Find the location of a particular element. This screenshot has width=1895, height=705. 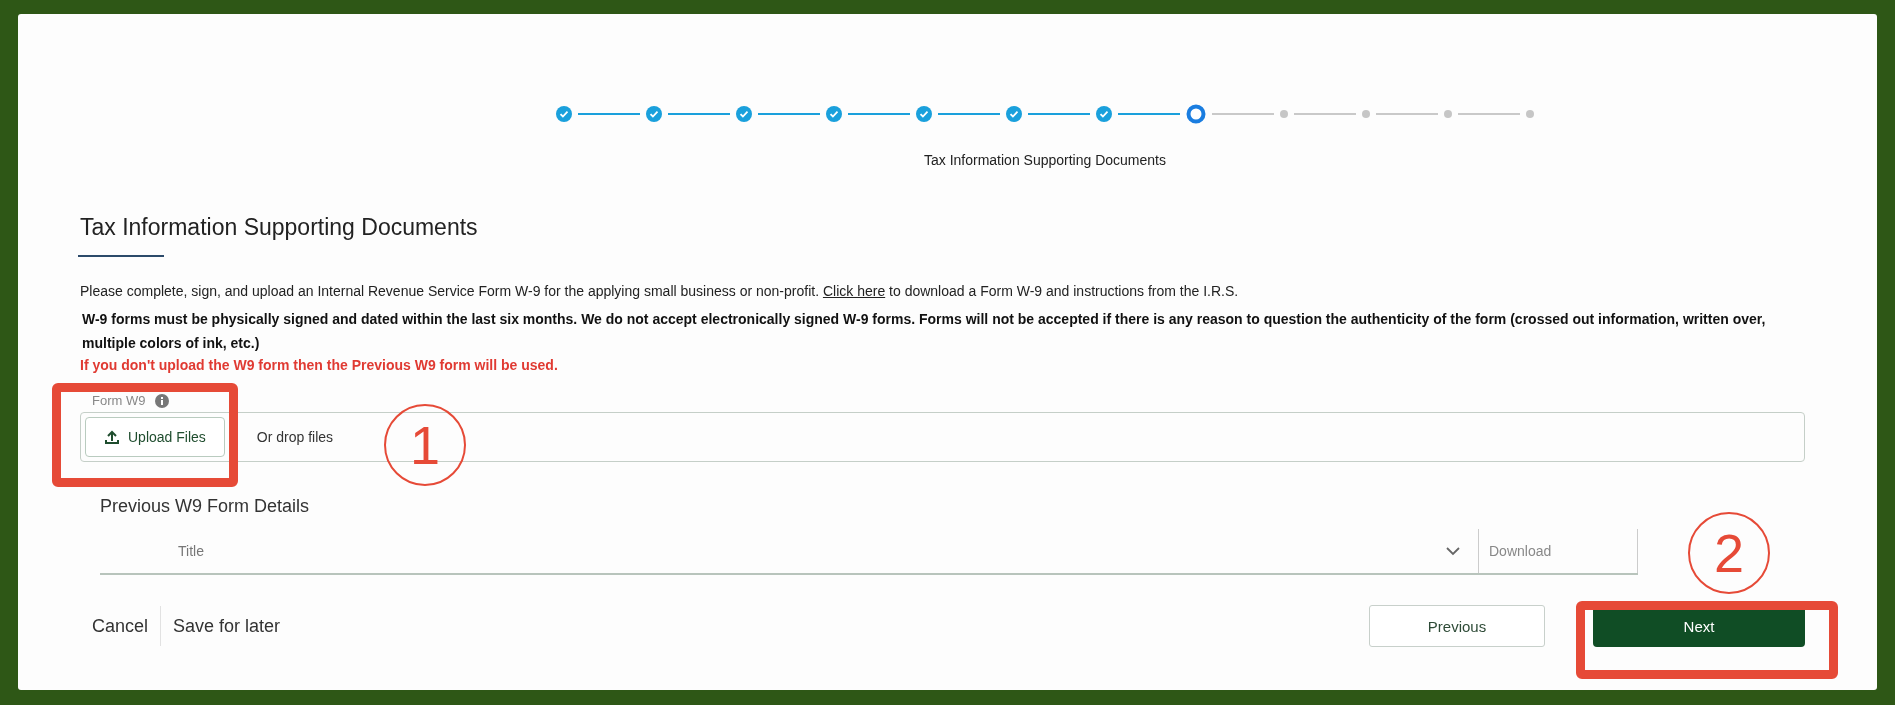

step-number: 2 is located at coordinates (1729, 553).